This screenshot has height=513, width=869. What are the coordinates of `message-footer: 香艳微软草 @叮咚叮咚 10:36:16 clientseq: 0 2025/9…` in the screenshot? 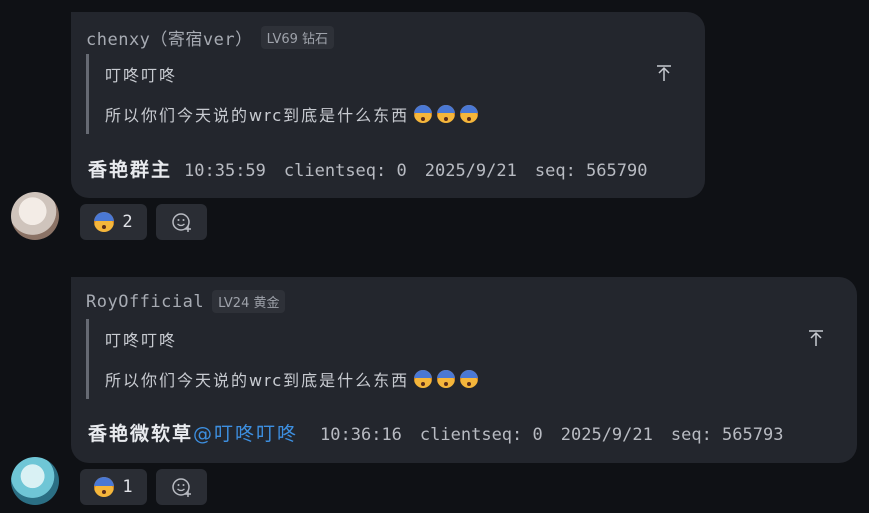 It's located at (435, 432).